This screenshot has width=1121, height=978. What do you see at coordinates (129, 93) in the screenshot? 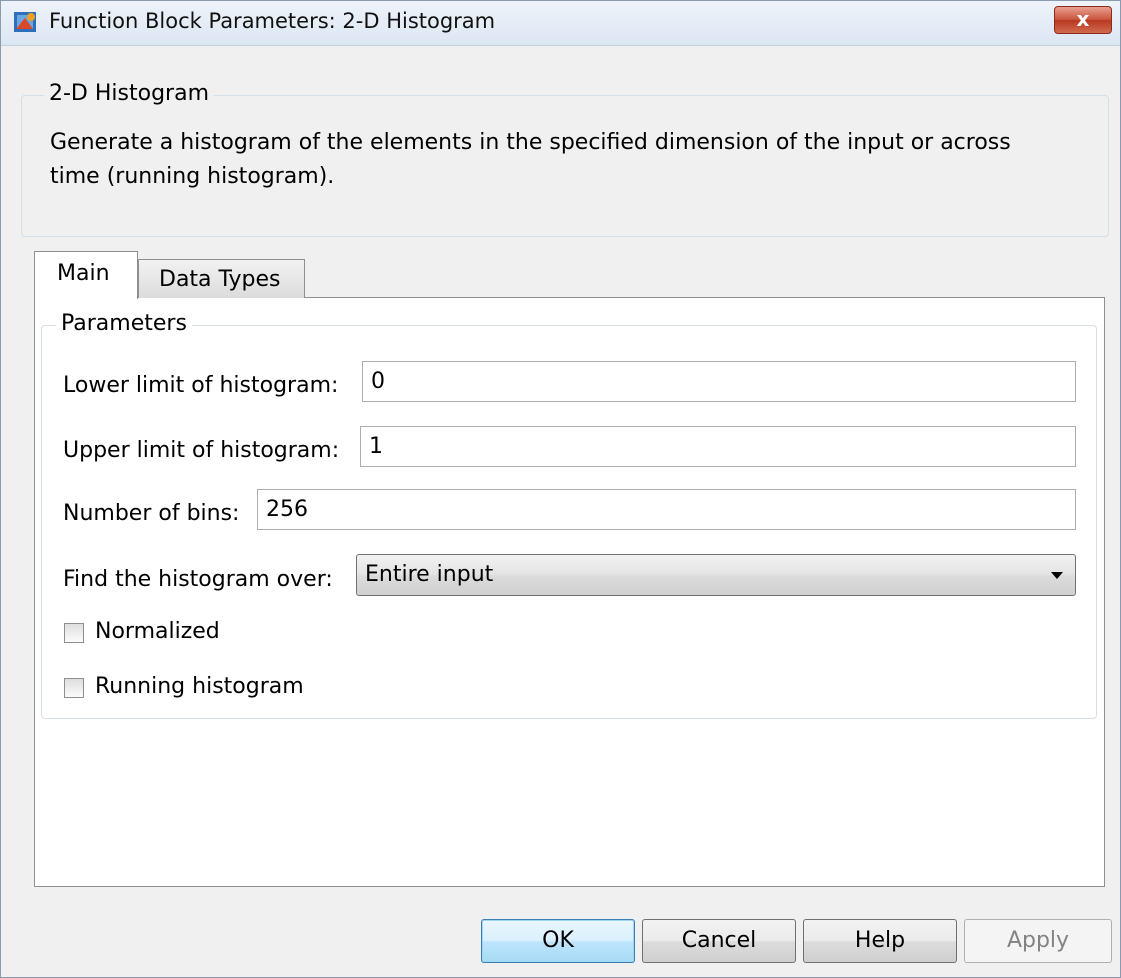
I see `block-name-label: 2-D Histogram` at bounding box center [129, 93].